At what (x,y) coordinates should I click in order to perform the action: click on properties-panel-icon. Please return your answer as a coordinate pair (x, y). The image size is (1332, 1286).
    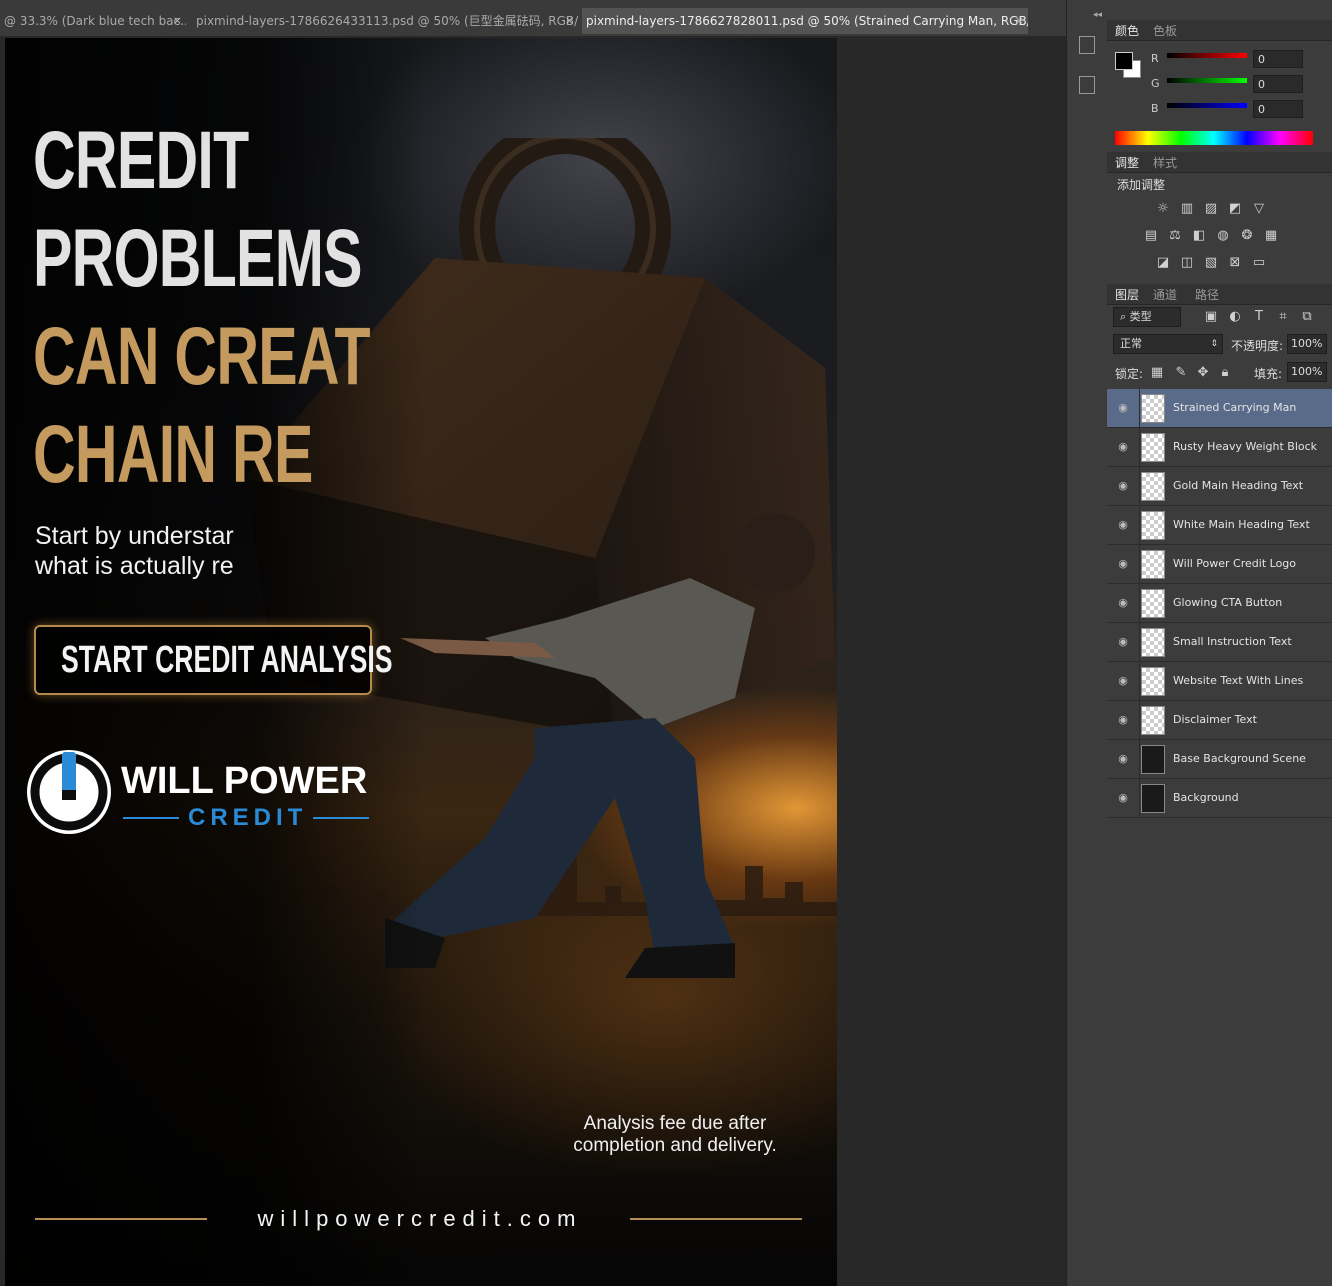
    Looking at the image, I should click on (1087, 85).